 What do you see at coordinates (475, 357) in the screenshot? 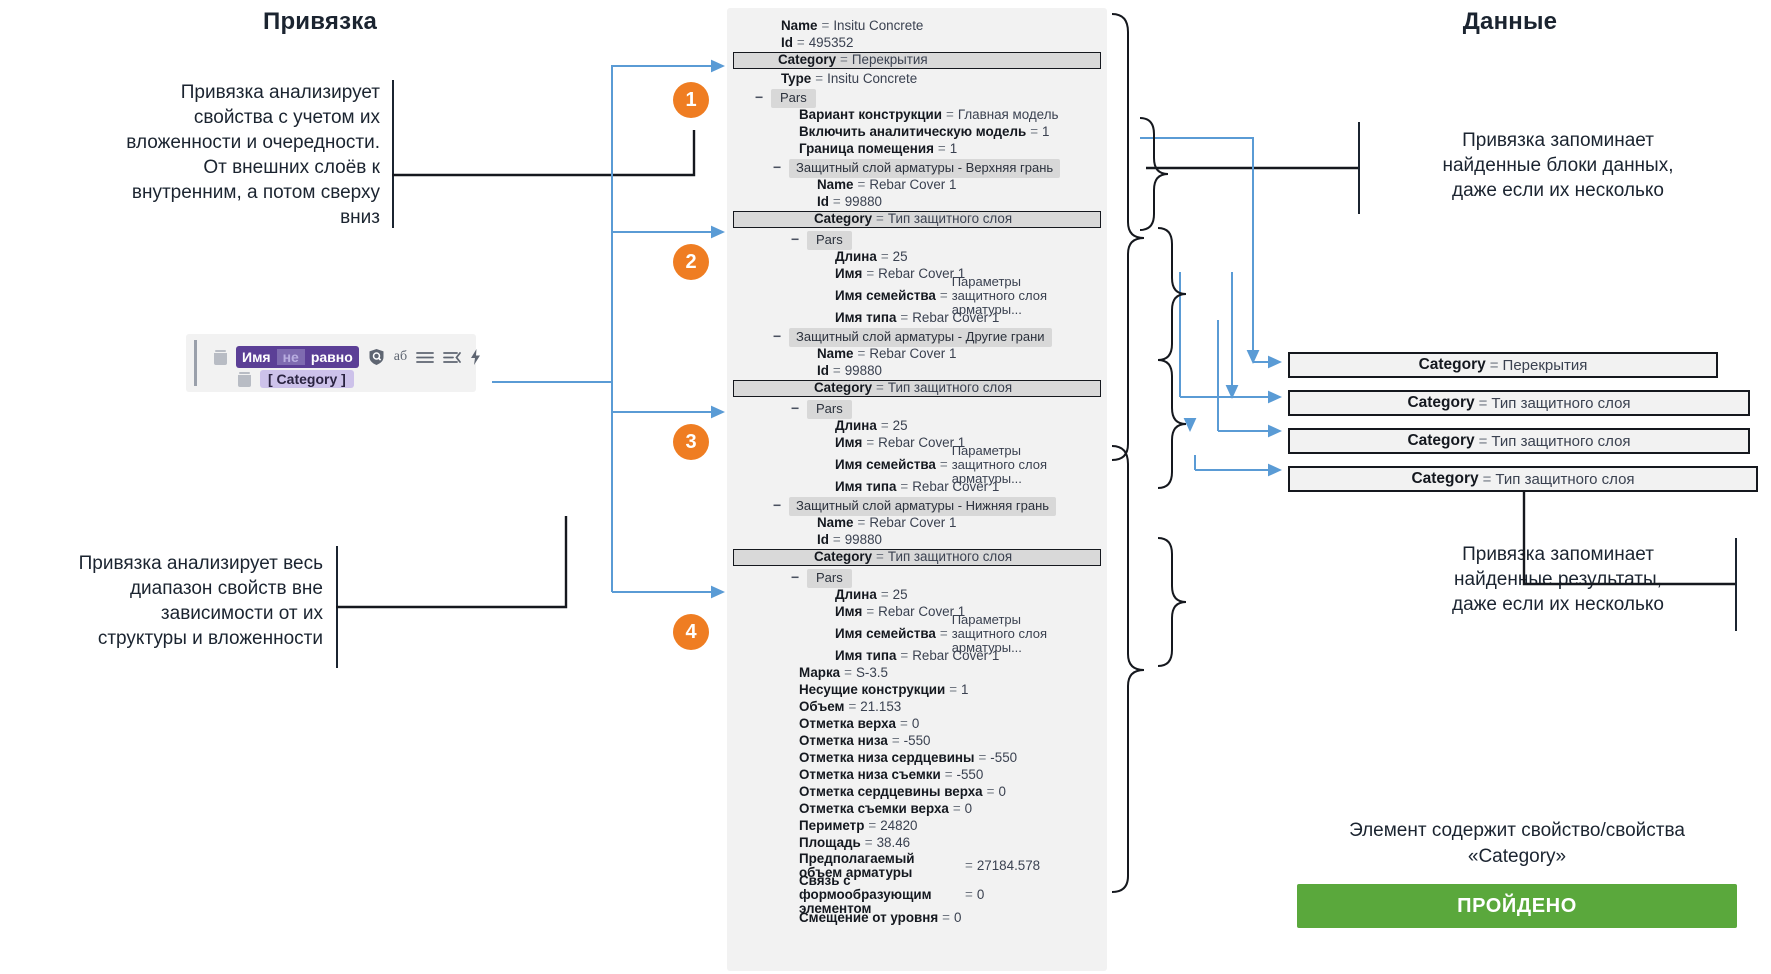
I see `lightning-icon` at bounding box center [475, 357].